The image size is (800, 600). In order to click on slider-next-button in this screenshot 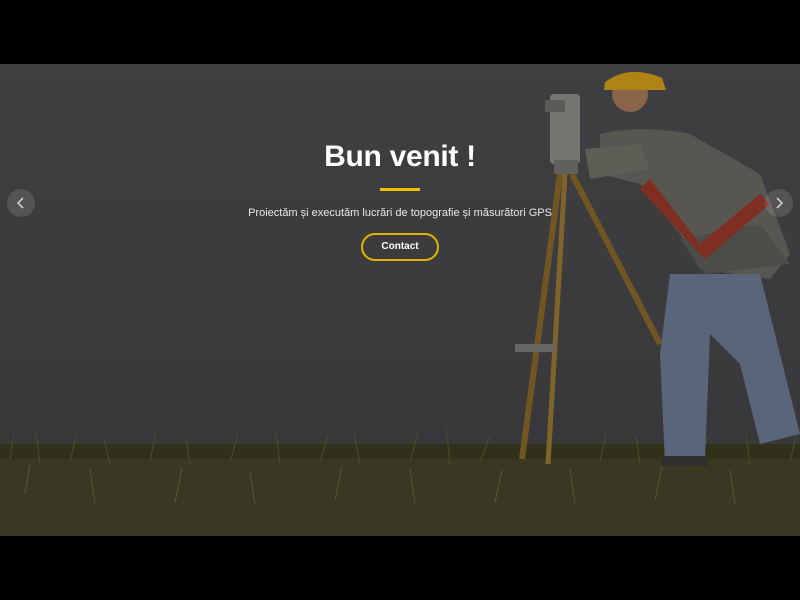, I will do `click(779, 203)`.